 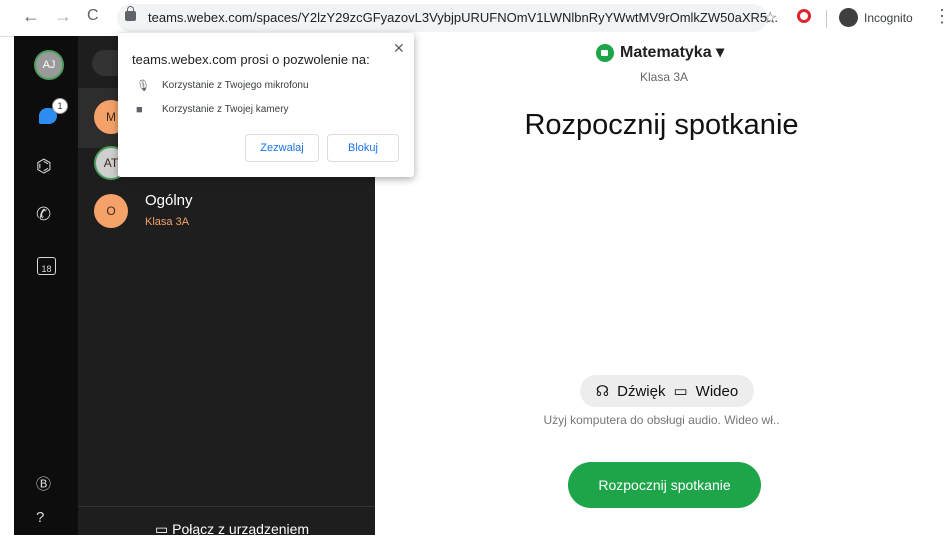 What do you see at coordinates (770, 18) in the screenshot?
I see `bookmark-star-icon: ☆` at bounding box center [770, 18].